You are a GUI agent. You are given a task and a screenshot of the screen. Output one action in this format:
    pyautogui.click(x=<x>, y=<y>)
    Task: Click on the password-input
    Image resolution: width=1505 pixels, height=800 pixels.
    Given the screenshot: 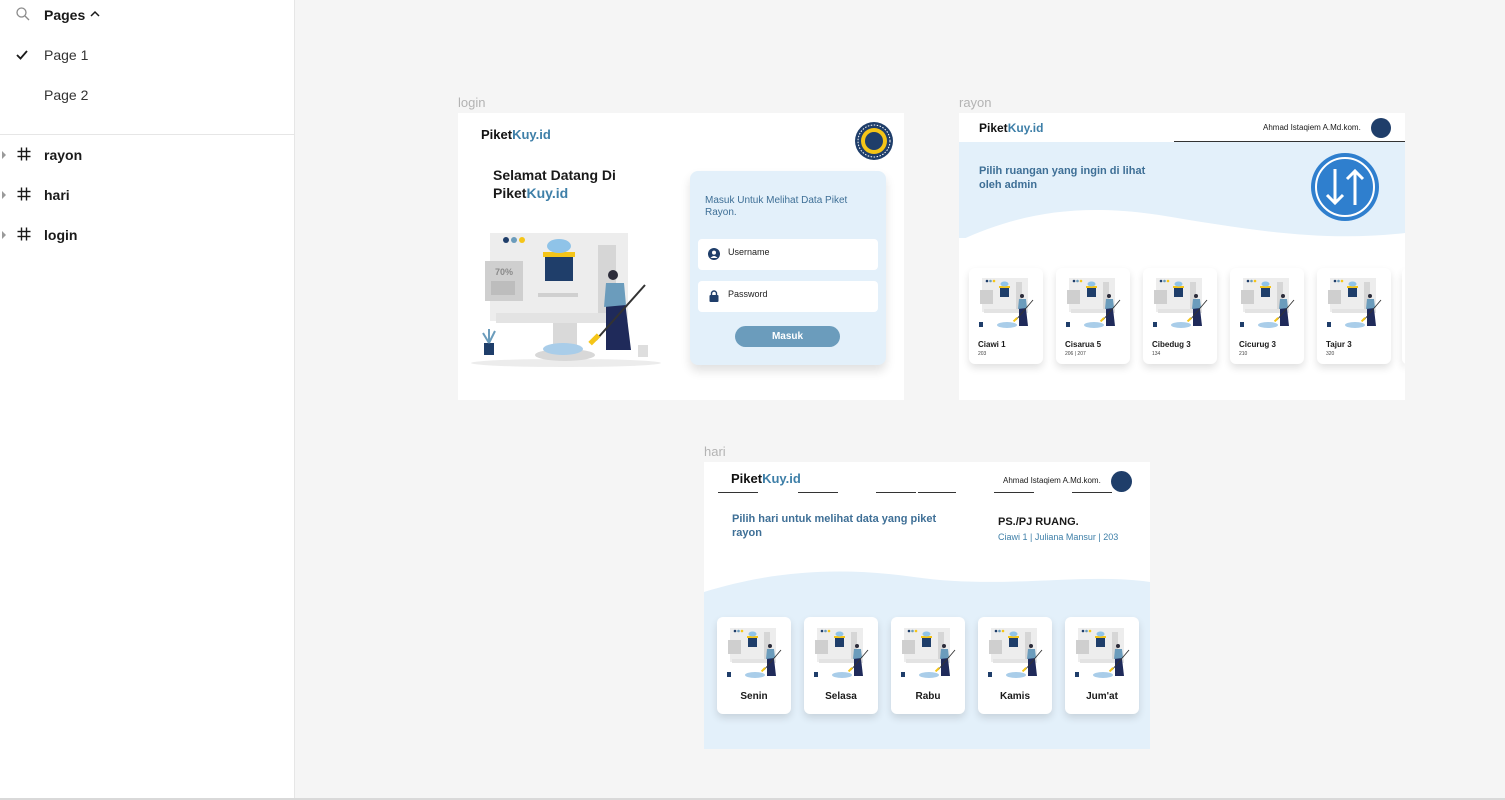 What is the action you would take?
    pyautogui.click(x=798, y=294)
    